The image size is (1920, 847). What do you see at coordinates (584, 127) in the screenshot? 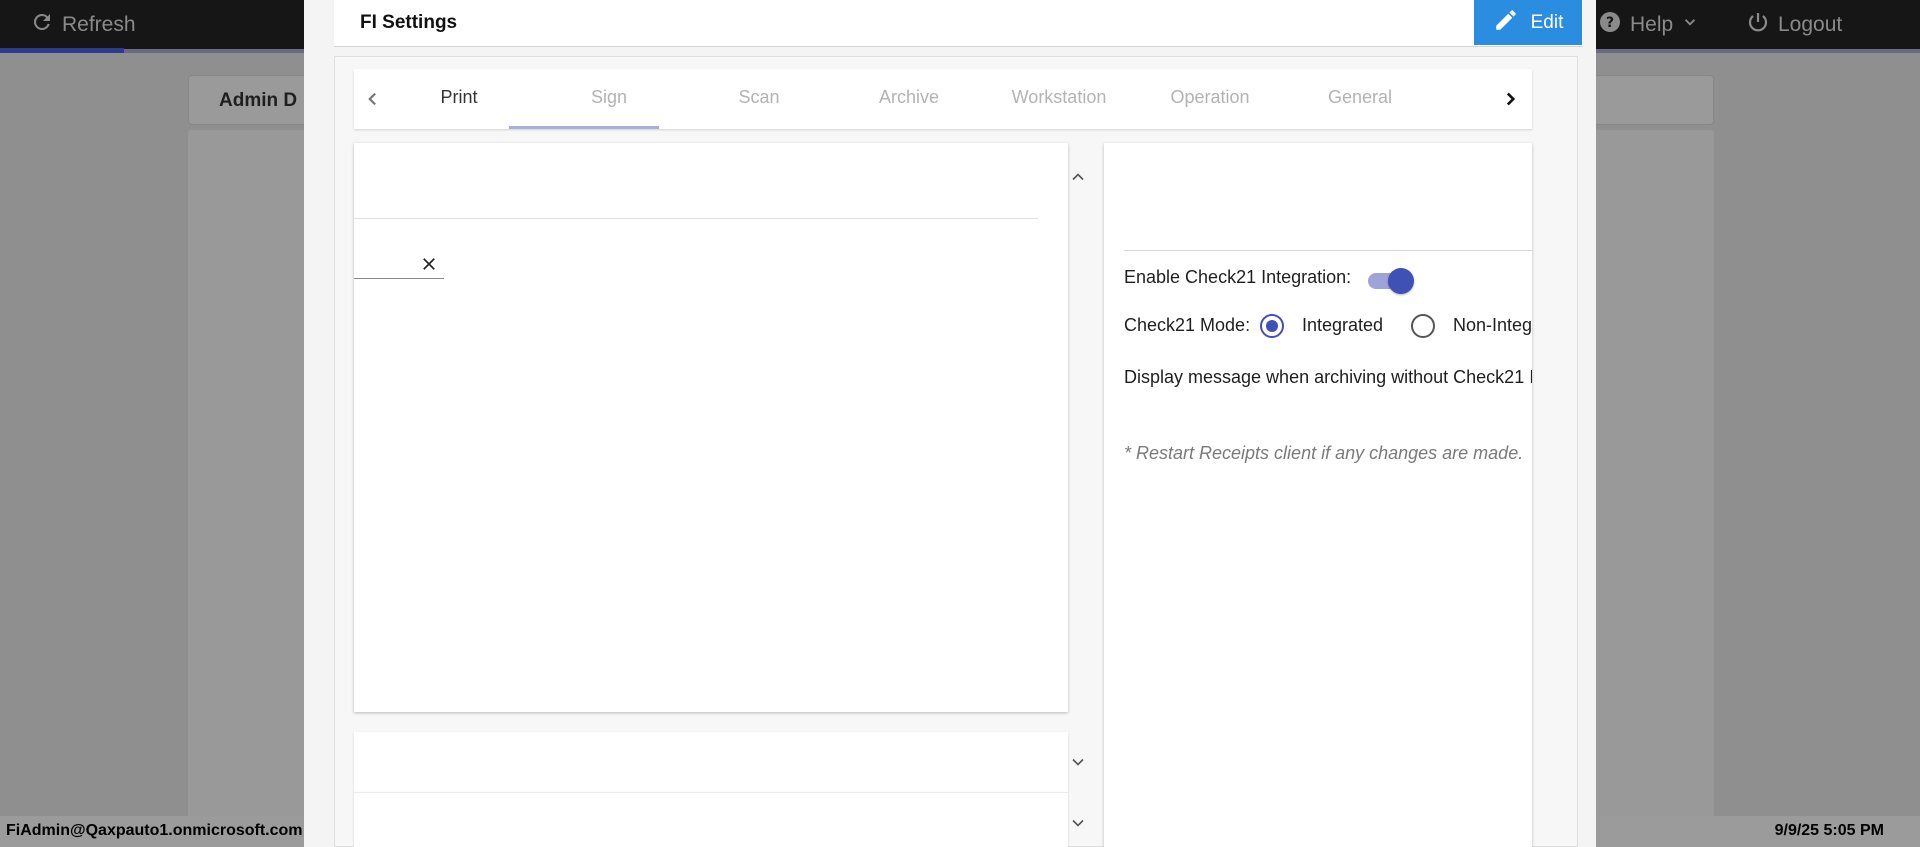
I see `tab-active-indicator` at bounding box center [584, 127].